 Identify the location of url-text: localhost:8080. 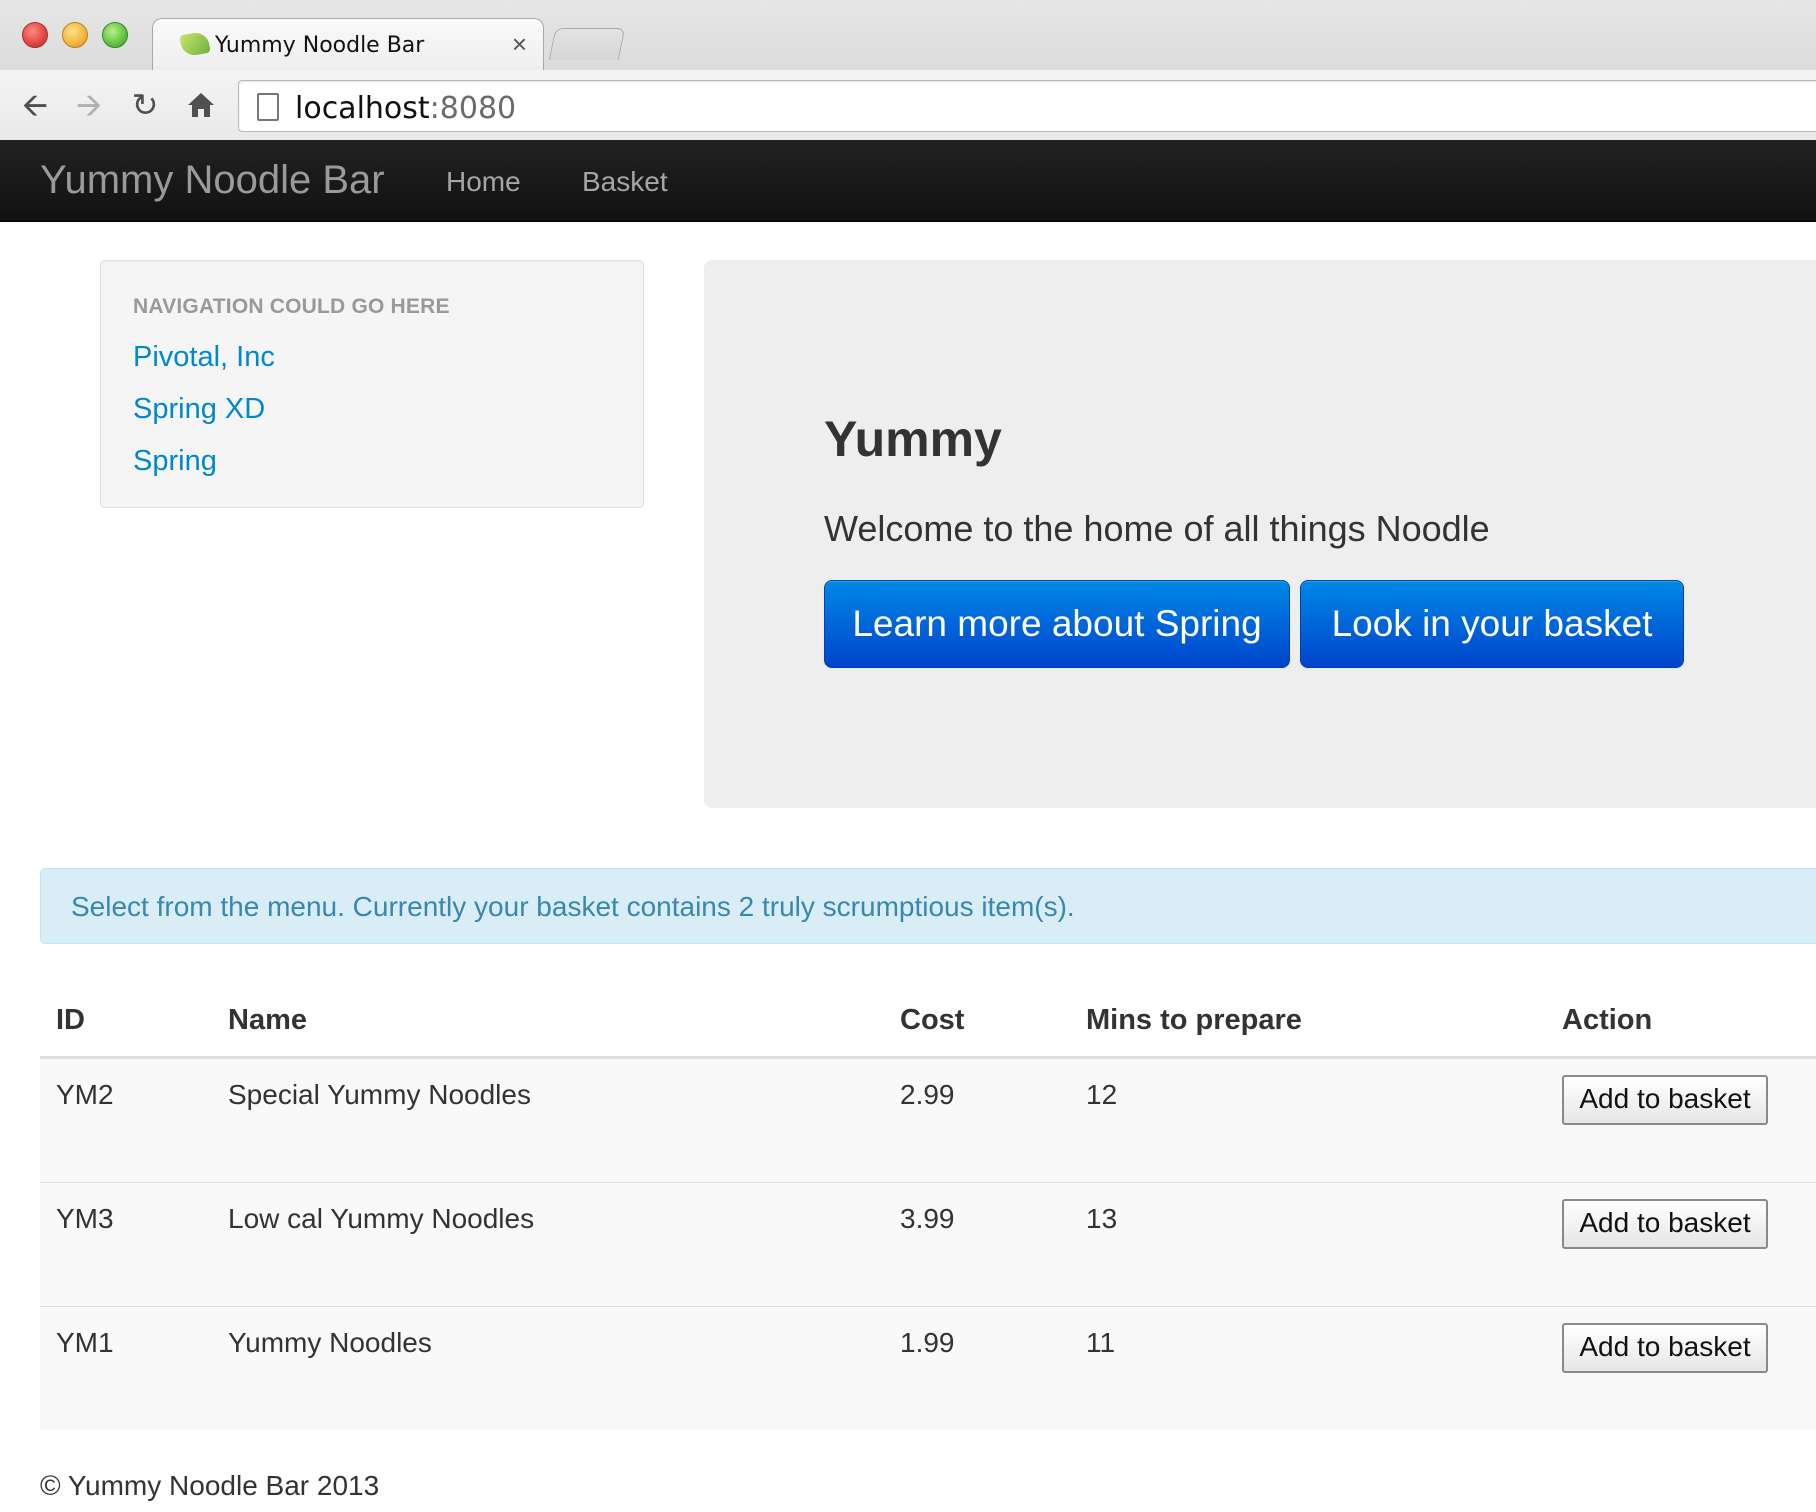
(405, 108).